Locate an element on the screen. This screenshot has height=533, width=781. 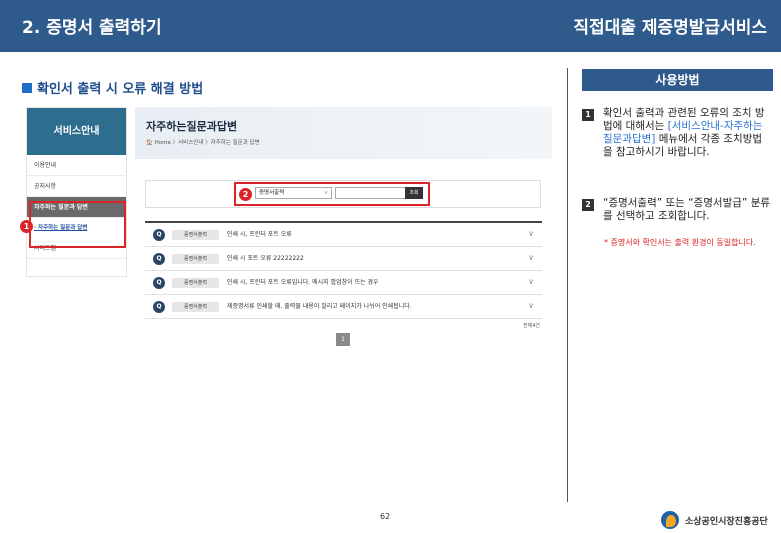
faq-question: 인쇄 시, 프린터 포트 오류 is located at coordinates (259, 234).